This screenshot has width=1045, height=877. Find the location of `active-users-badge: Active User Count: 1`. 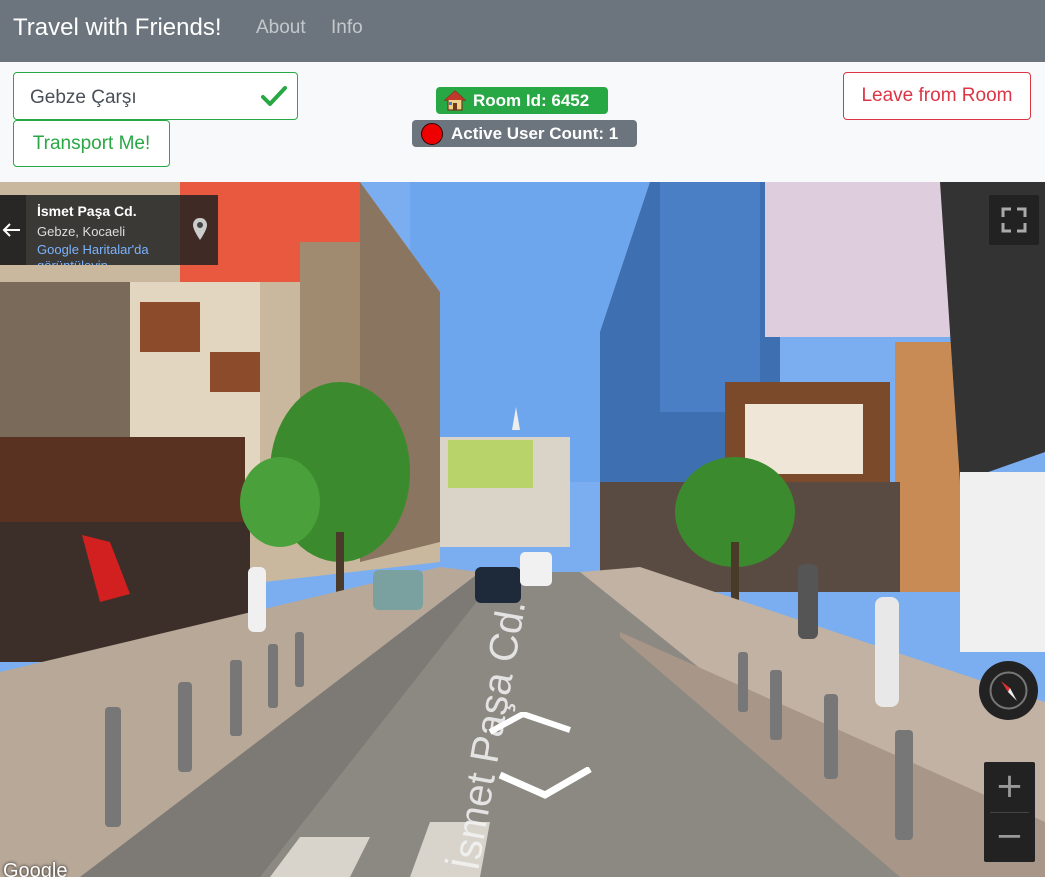

active-users-badge: Active User Count: 1 is located at coordinates (524, 133).